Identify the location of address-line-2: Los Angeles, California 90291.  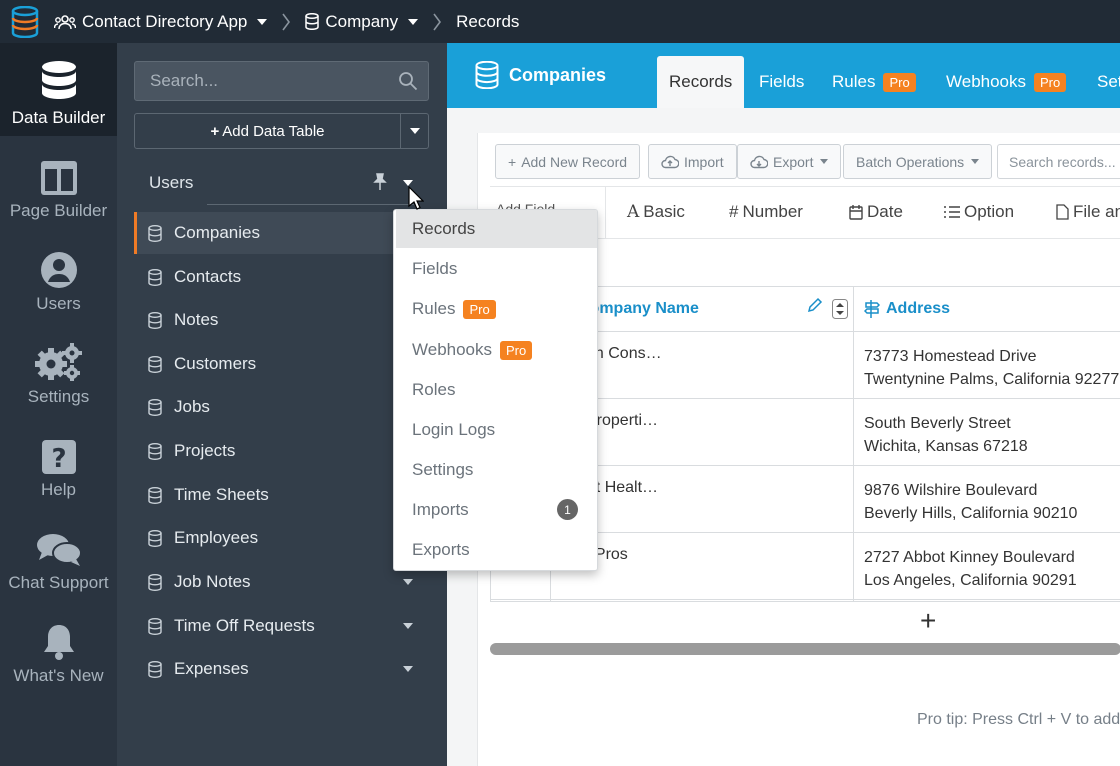
(970, 580).